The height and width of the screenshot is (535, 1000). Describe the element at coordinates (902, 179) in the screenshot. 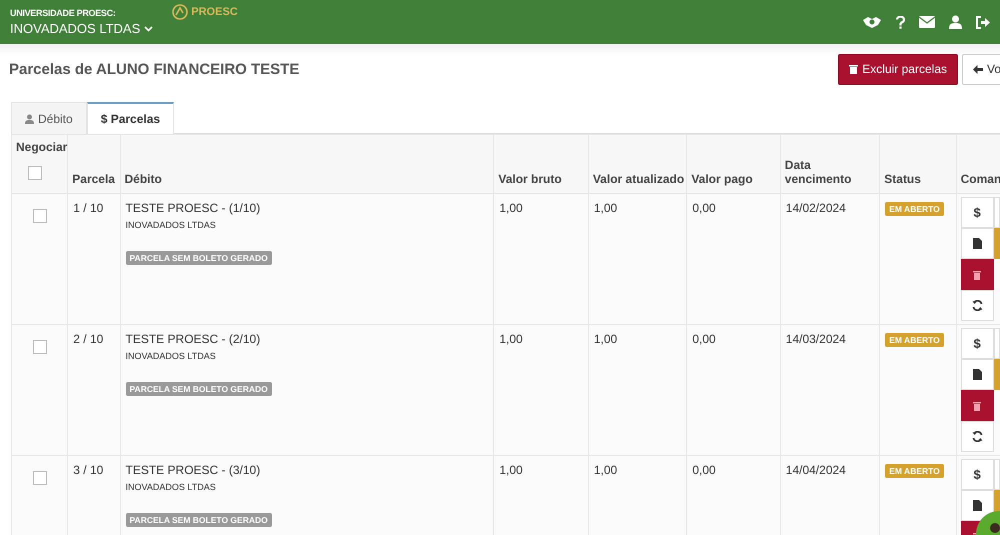

I see `column-header: Status` at that location.